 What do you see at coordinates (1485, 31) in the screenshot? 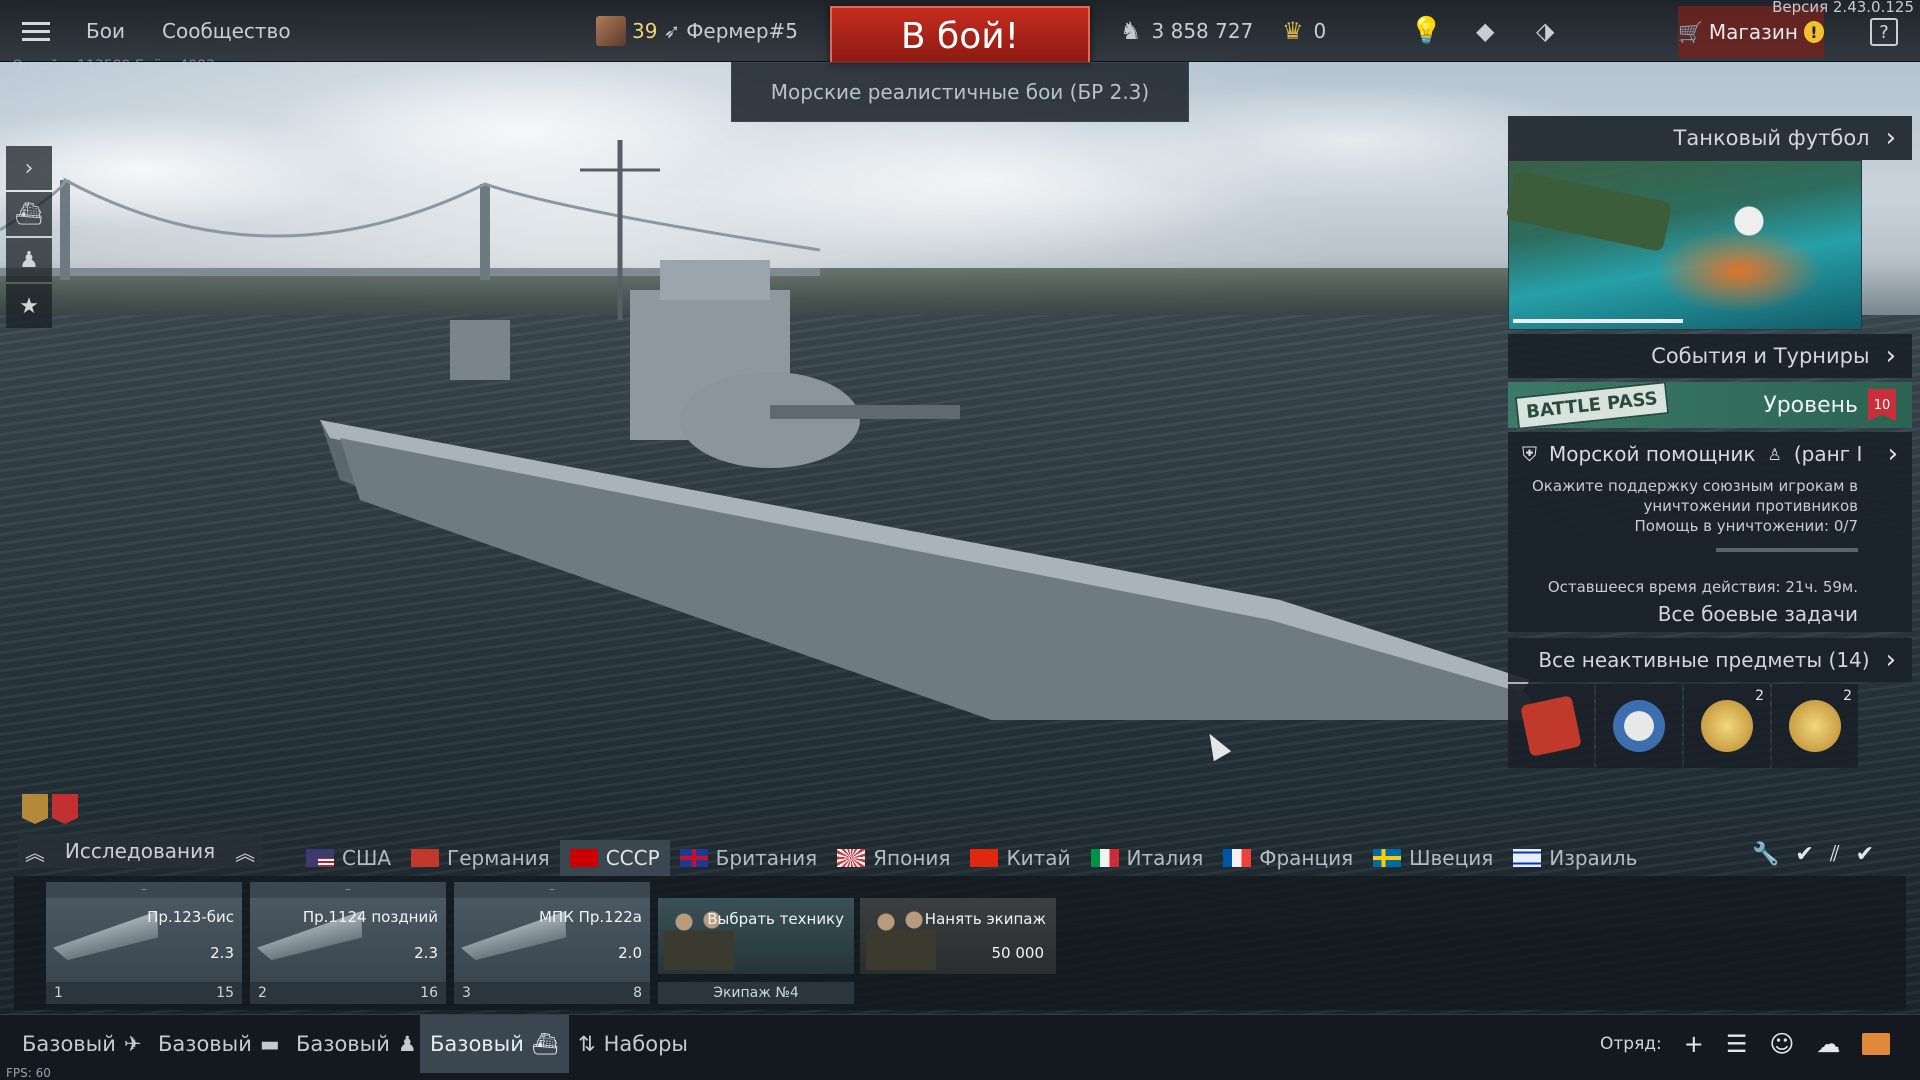
I see `diamond-icon: ◆` at bounding box center [1485, 31].